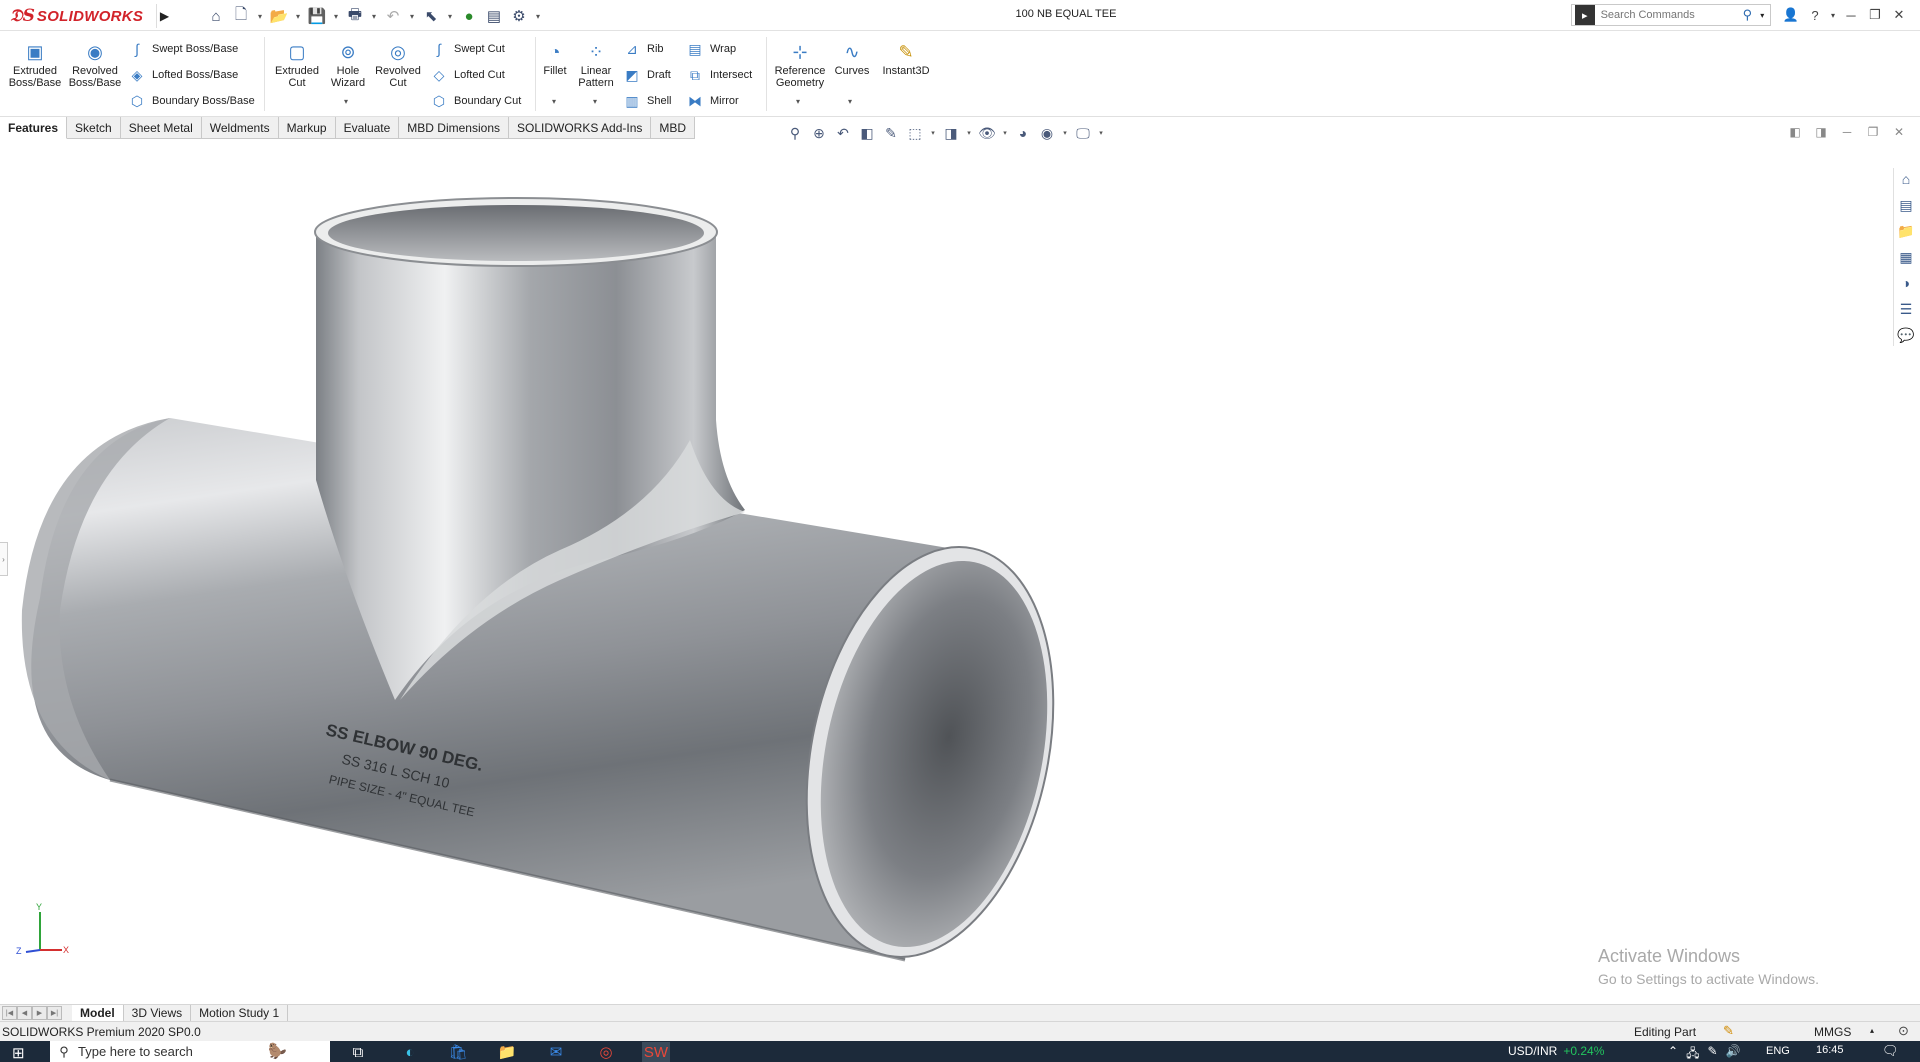 The image size is (1920, 1062). I want to click on tab-markup: Markup, so click(307, 128).